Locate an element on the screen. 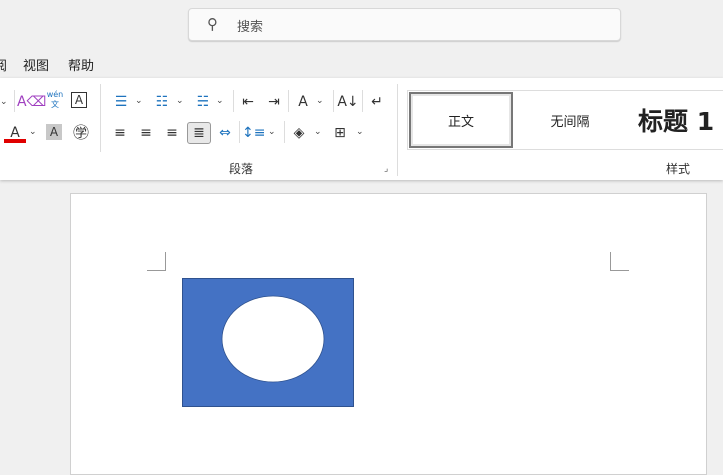 This screenshot has width=723, height=475. menu-review: 阅 is located at coordinates (3, 64).